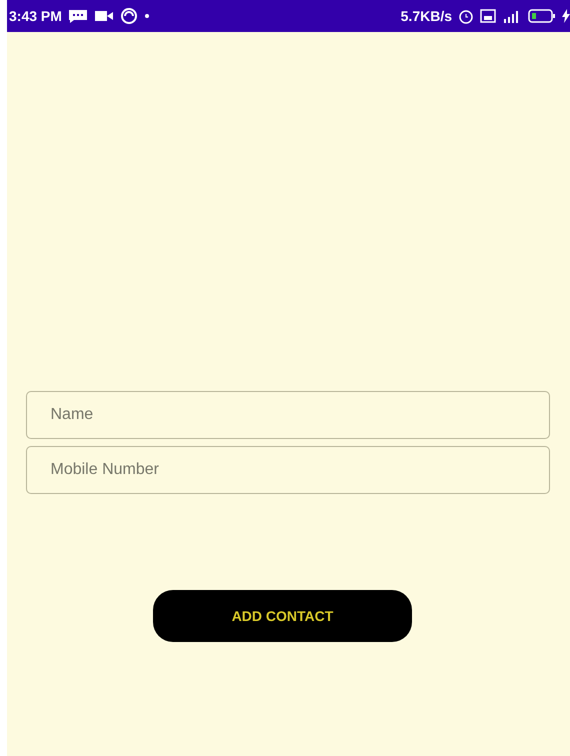  Describe the element at coordinates (288, 470) in the screenshot. I see `input-field: Mobile Number` at that location.